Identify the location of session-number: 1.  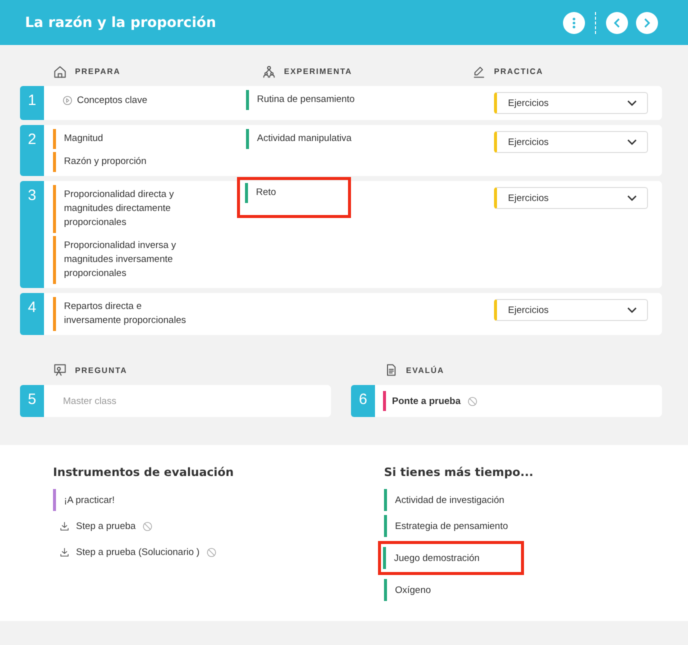
(32, 103).